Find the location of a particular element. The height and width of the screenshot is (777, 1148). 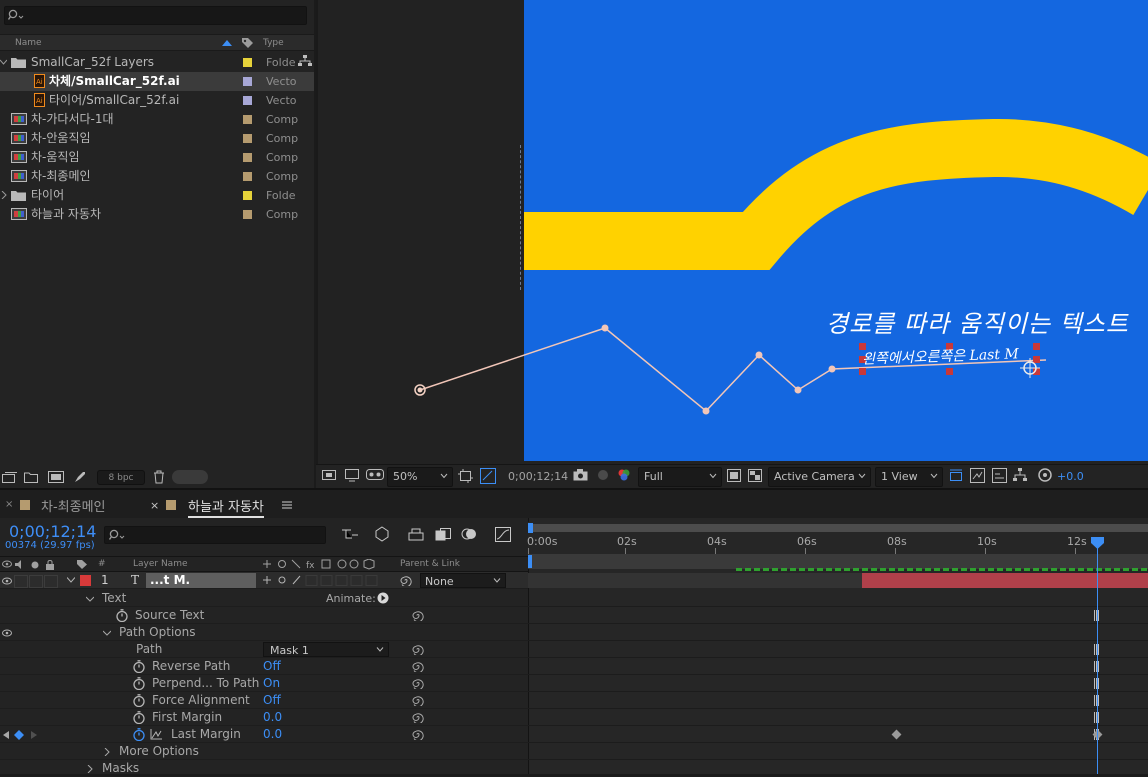

property-value: On is located at coordinates (271, 683).